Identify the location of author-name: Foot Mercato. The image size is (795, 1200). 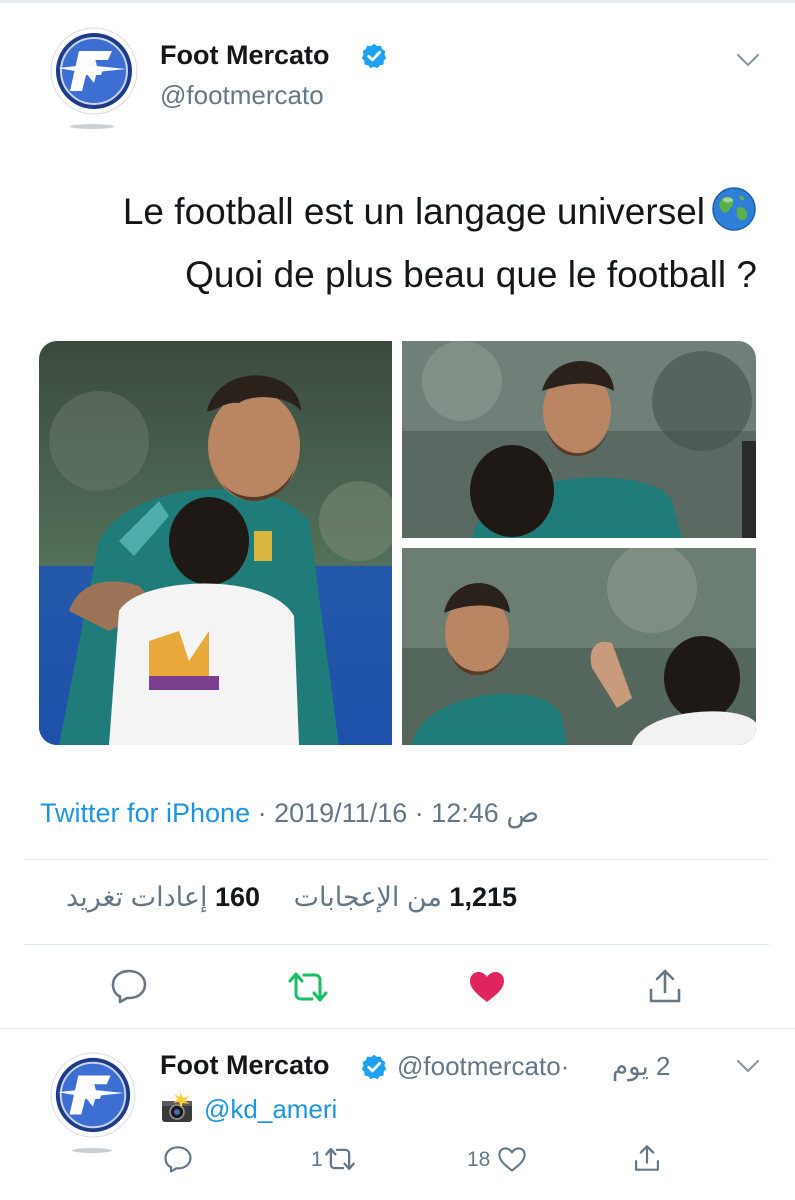
(245, 55).